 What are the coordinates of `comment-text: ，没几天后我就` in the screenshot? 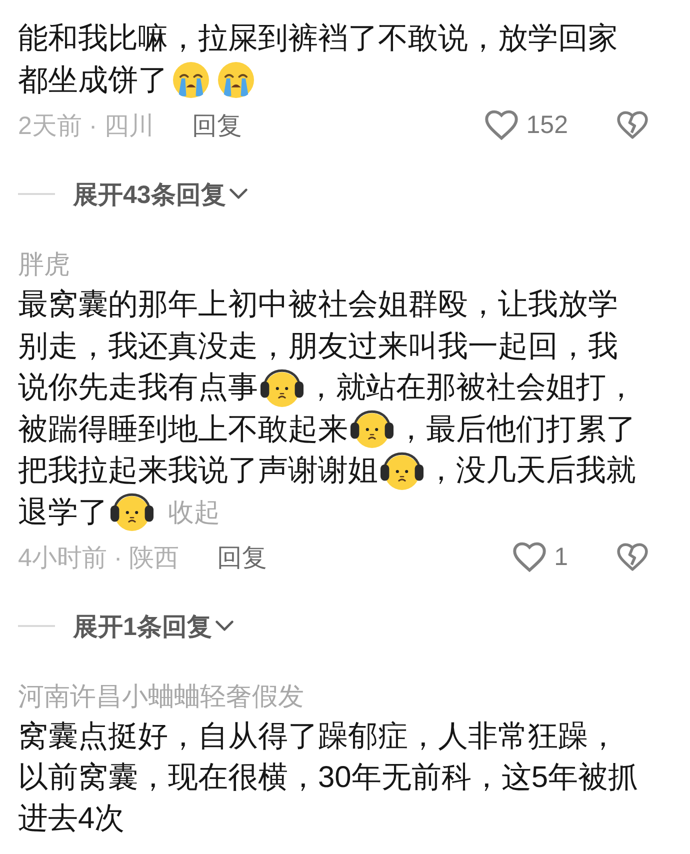 It's located at (531, 471).